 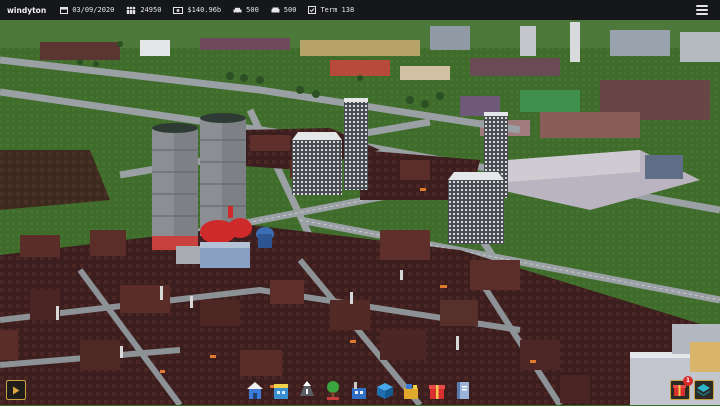 I want to click on layers-button, so click(x=704, y=390).